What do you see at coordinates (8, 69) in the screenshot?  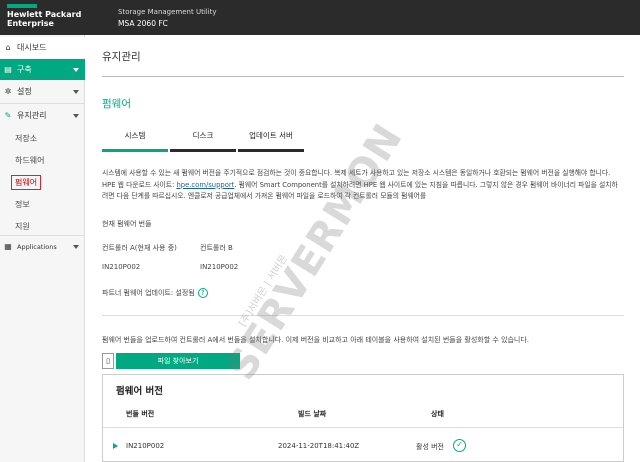 I see `storage-icon: ▤` at bounding box center [8, 69].